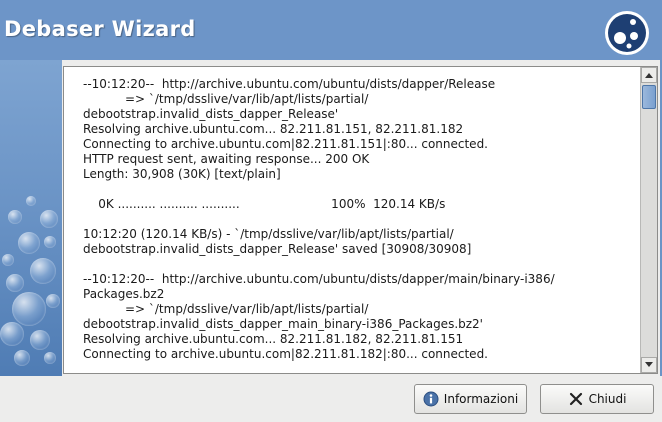  What do you see at coordinates (575, 399) in the screenshot?
I see `close-x-icon` at bounding box center [575, 399].